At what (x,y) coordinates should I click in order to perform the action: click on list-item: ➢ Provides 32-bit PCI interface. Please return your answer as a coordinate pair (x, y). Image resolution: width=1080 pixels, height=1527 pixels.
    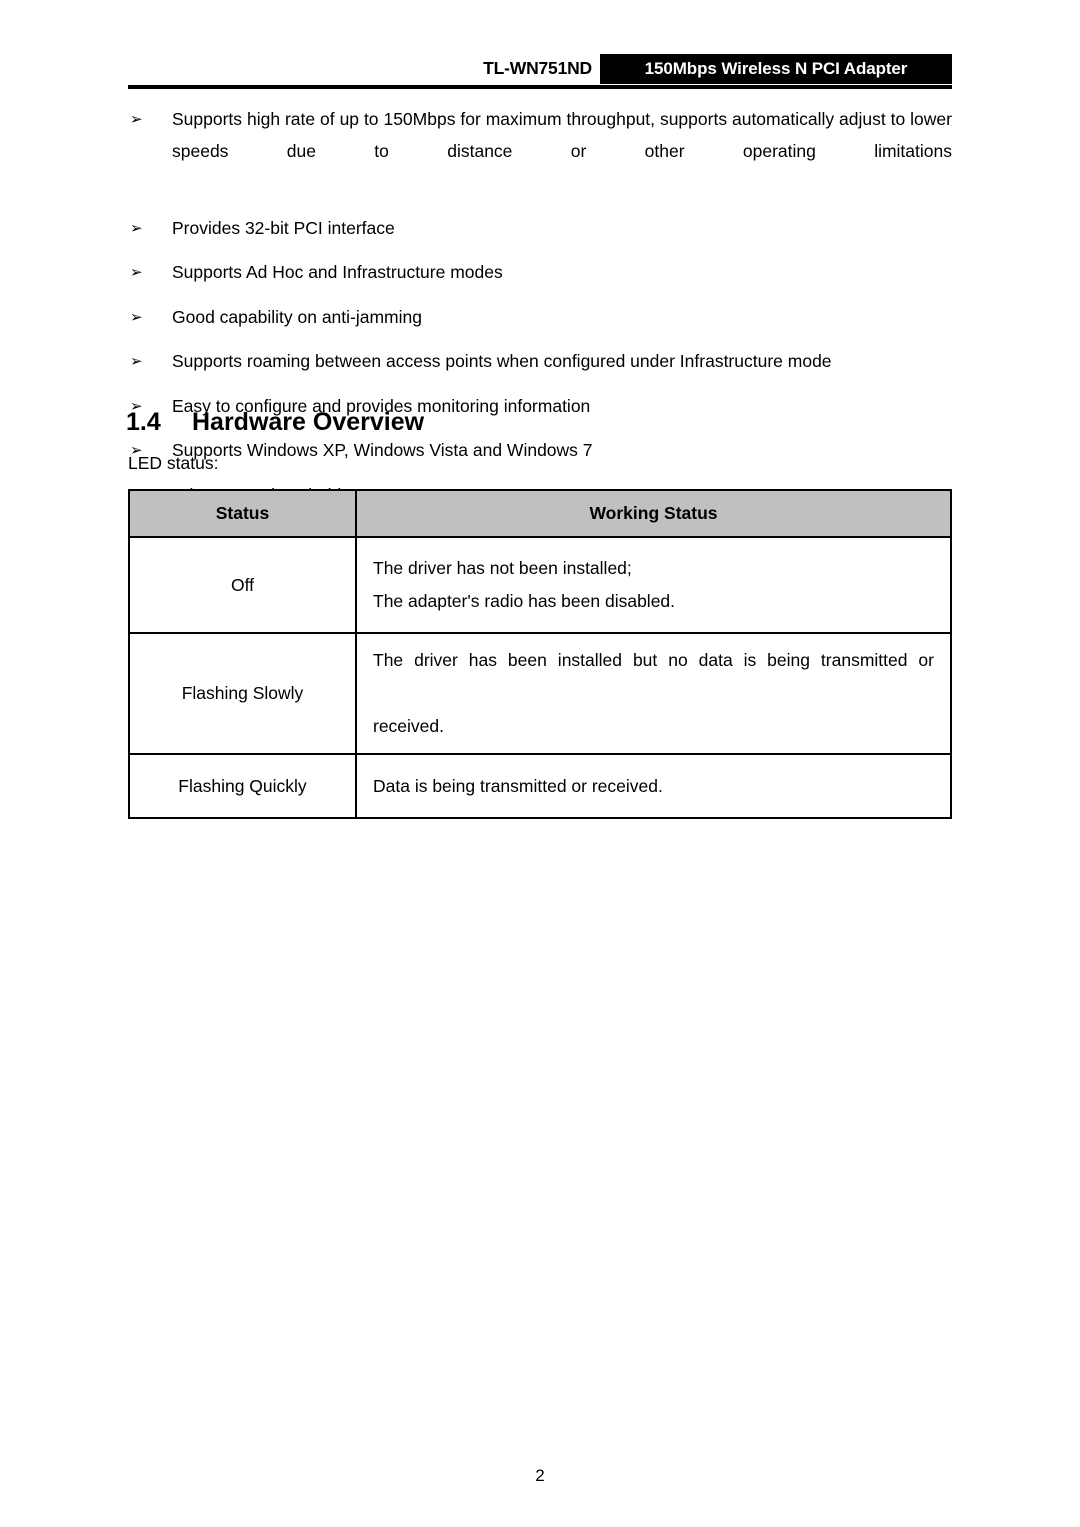
    Looking at the image, I should click on (540, 228).